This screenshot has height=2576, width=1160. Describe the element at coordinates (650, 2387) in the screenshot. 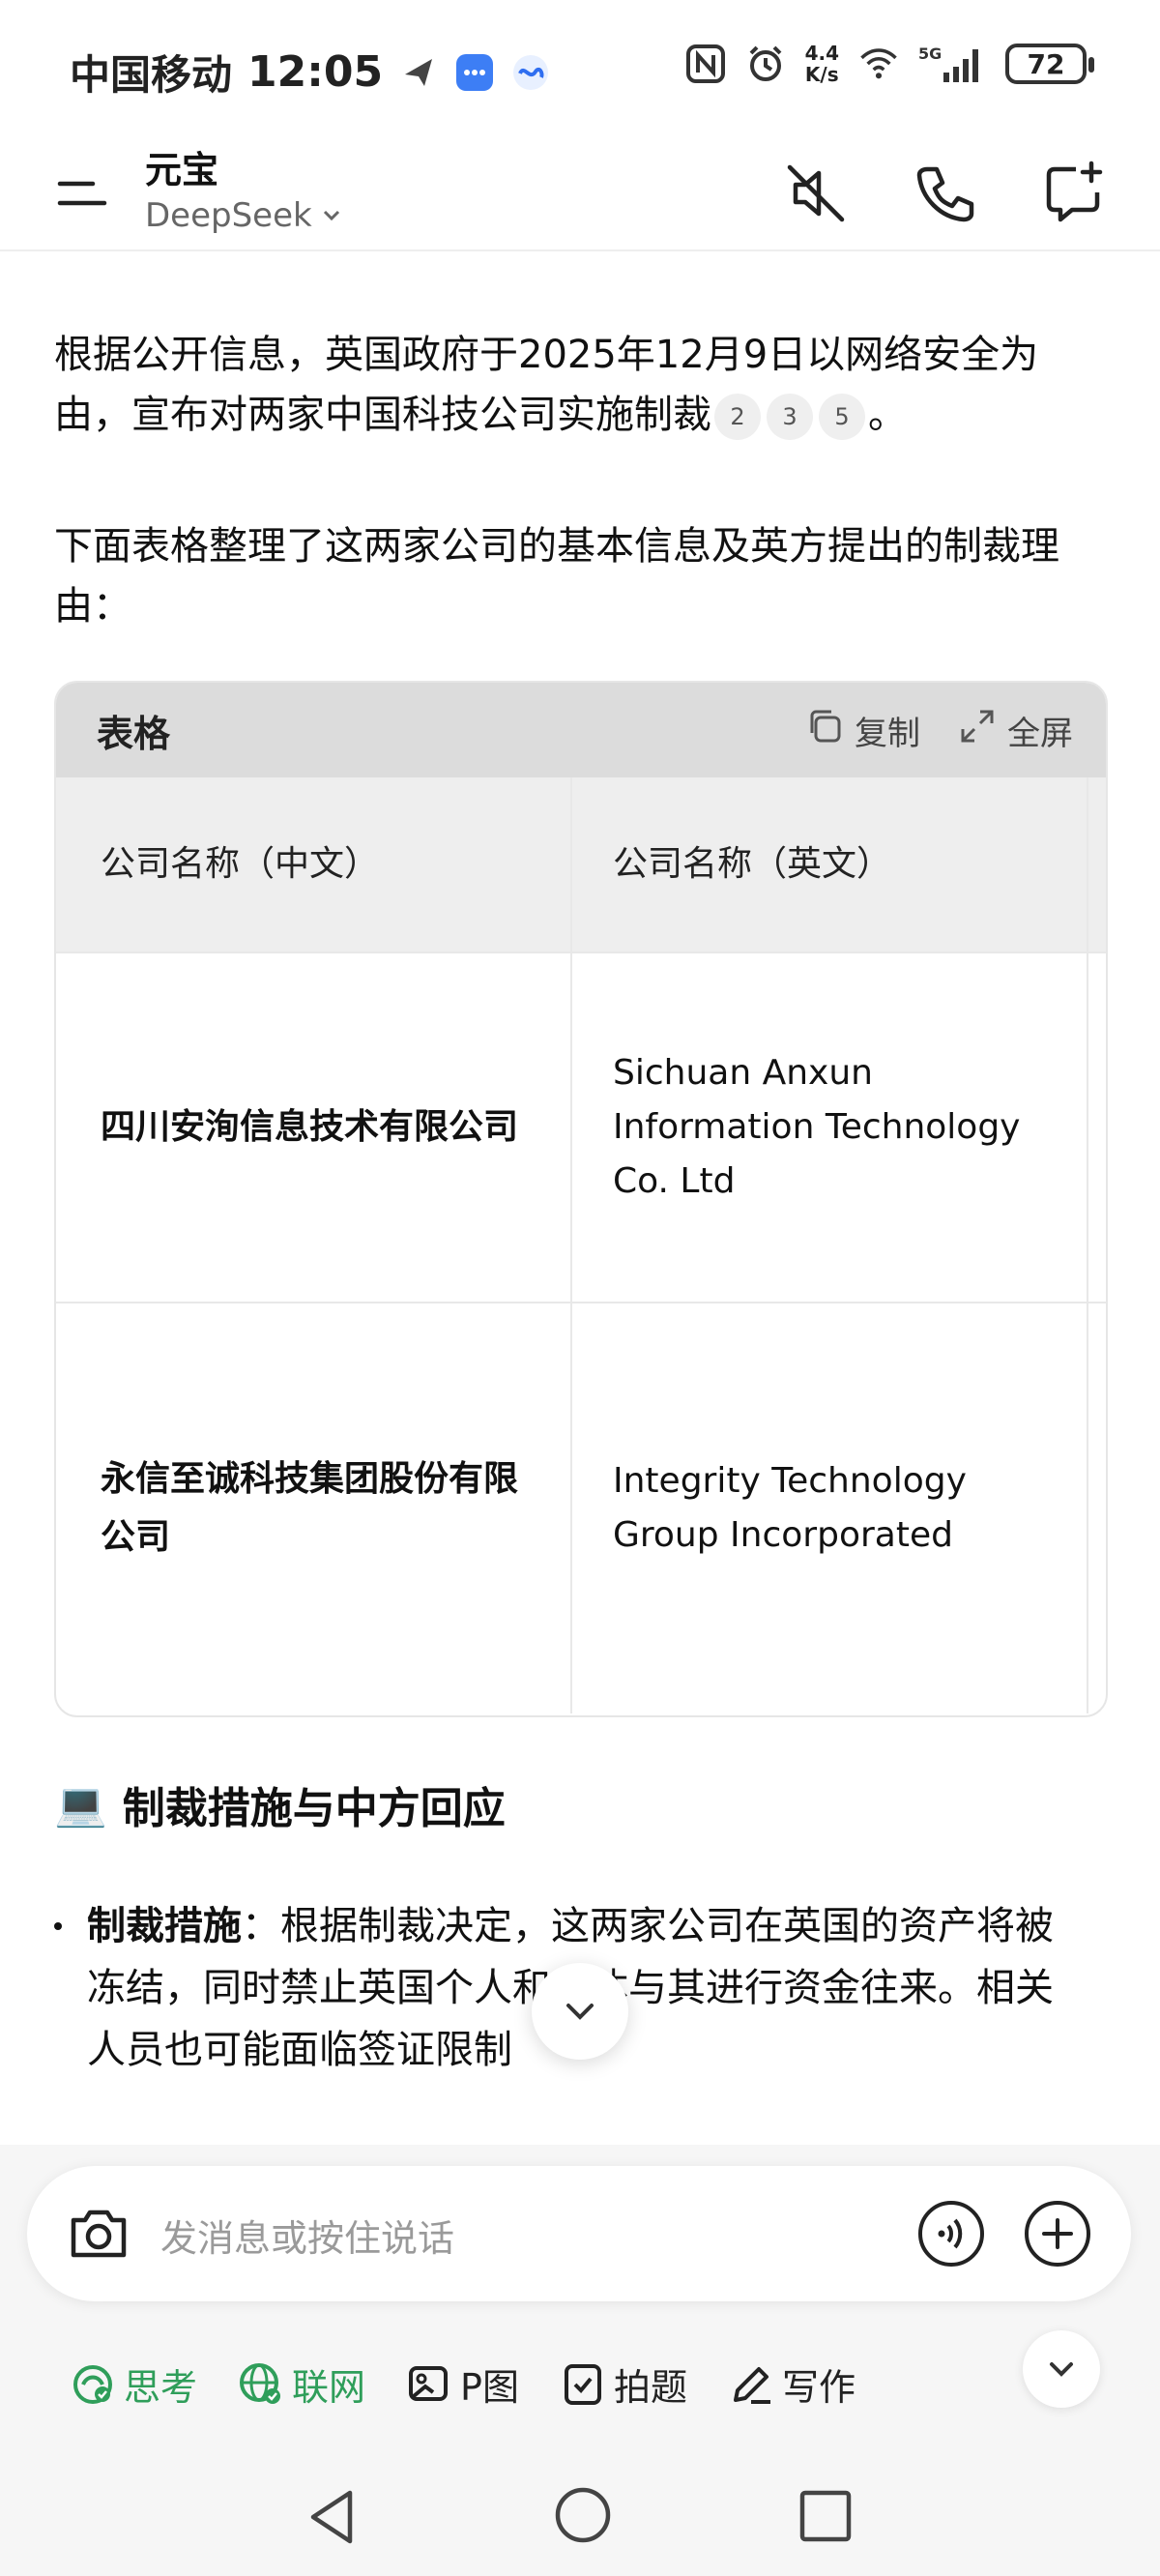

I see `tool-label: 拍题` at that location.